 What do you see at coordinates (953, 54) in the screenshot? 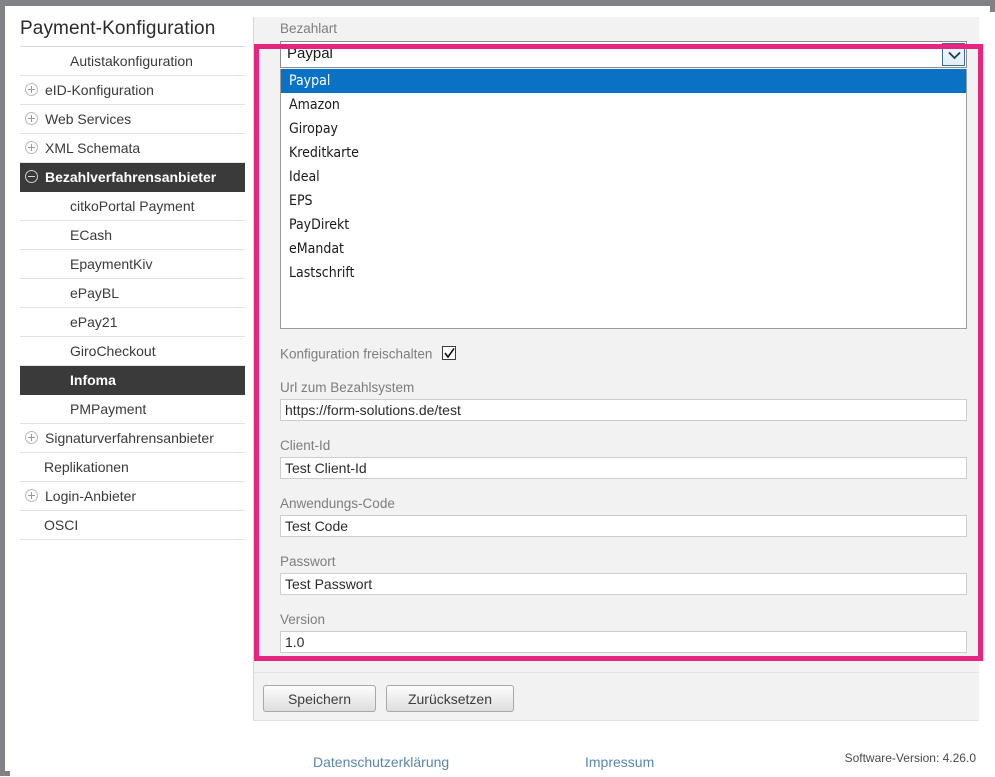
I see `chevron-down-icon` at bounding box center [953, 54].